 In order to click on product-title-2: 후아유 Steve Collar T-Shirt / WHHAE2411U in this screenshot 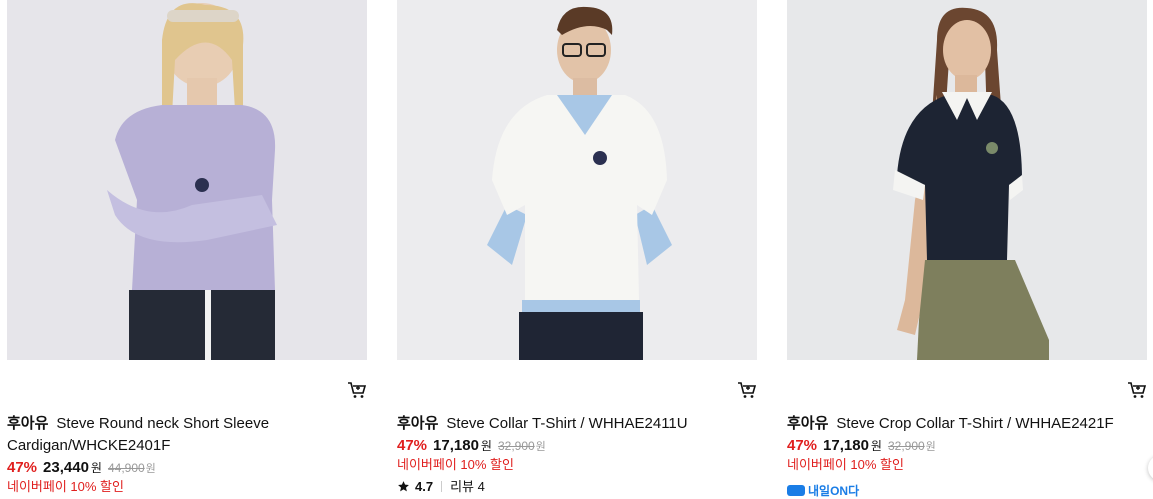, I will do `click(562, 424)`.